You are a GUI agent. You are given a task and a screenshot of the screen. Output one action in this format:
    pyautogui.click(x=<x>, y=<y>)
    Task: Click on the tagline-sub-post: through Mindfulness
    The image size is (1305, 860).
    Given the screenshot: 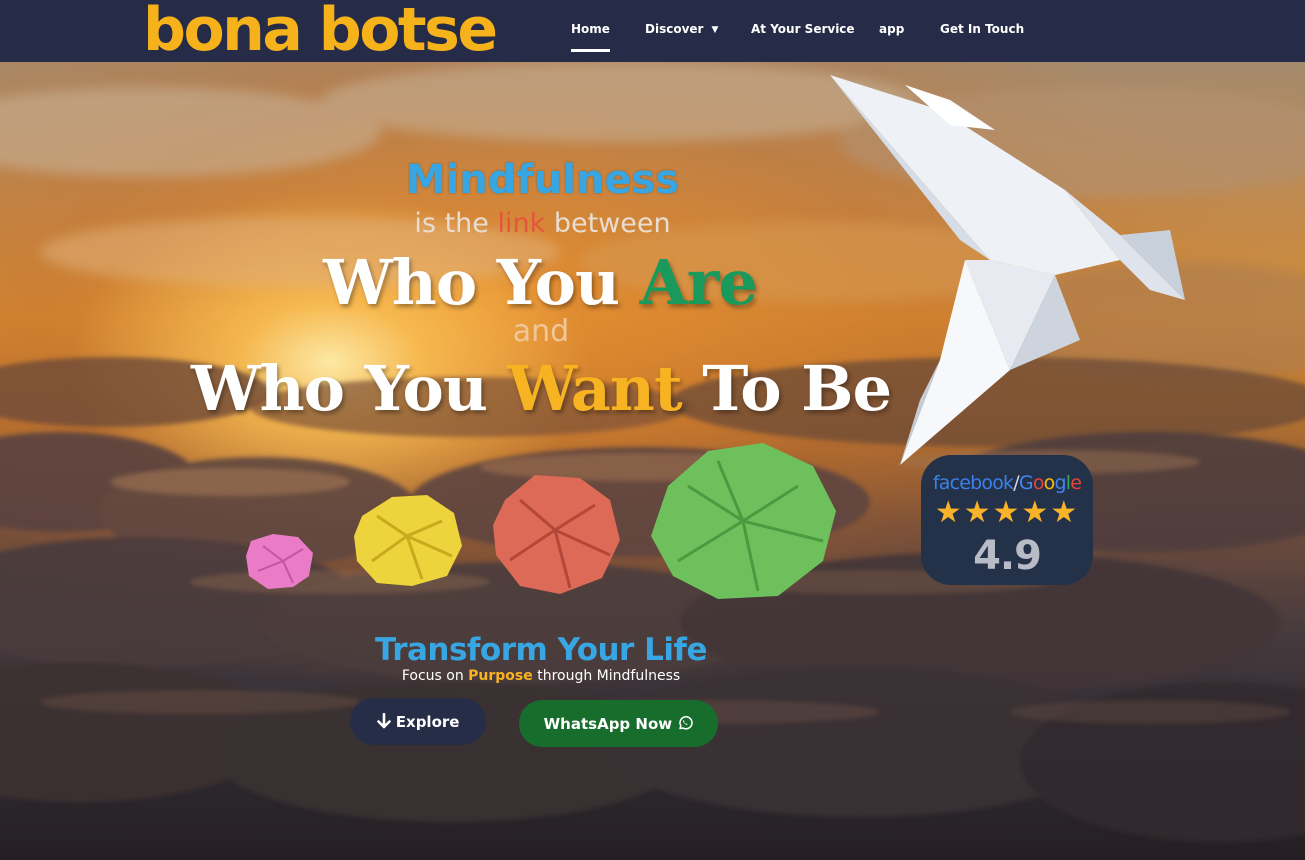 What is the action you would take?
    pyautogui.click(x=606, y=676)
    